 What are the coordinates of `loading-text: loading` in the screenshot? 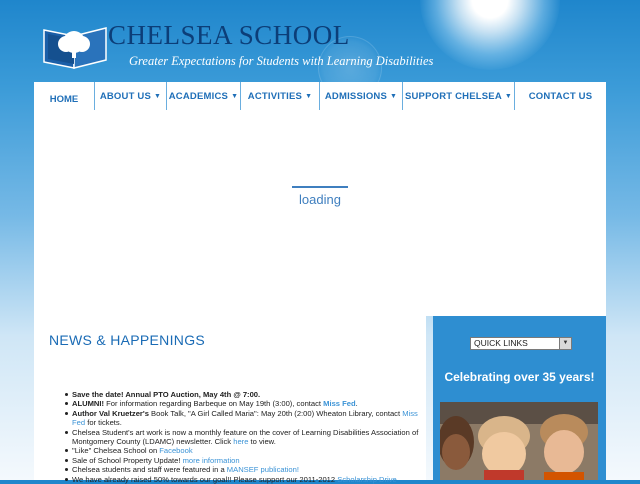 It's located at (320, 199).